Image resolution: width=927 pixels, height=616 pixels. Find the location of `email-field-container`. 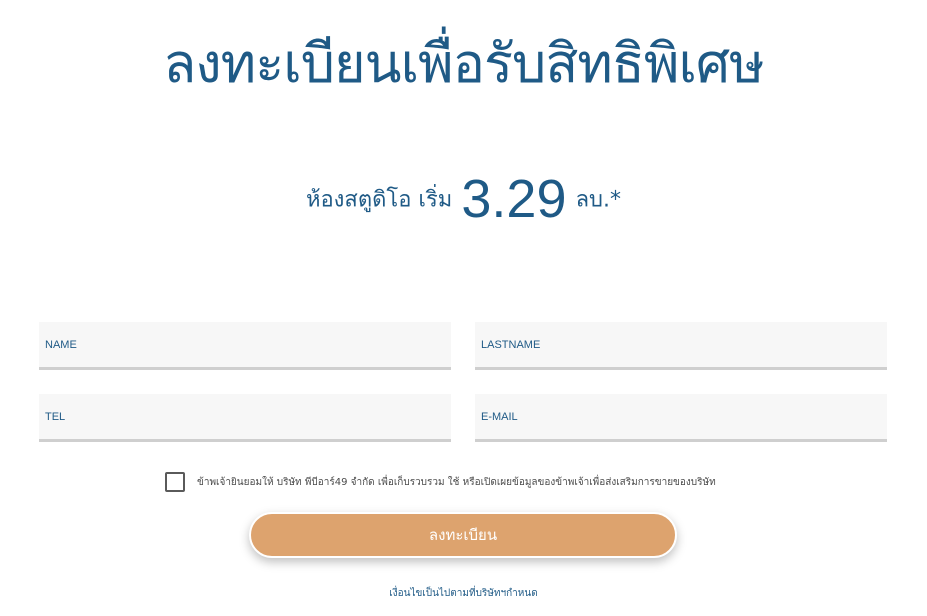

email-field-container is located at coordinates (681, 418).